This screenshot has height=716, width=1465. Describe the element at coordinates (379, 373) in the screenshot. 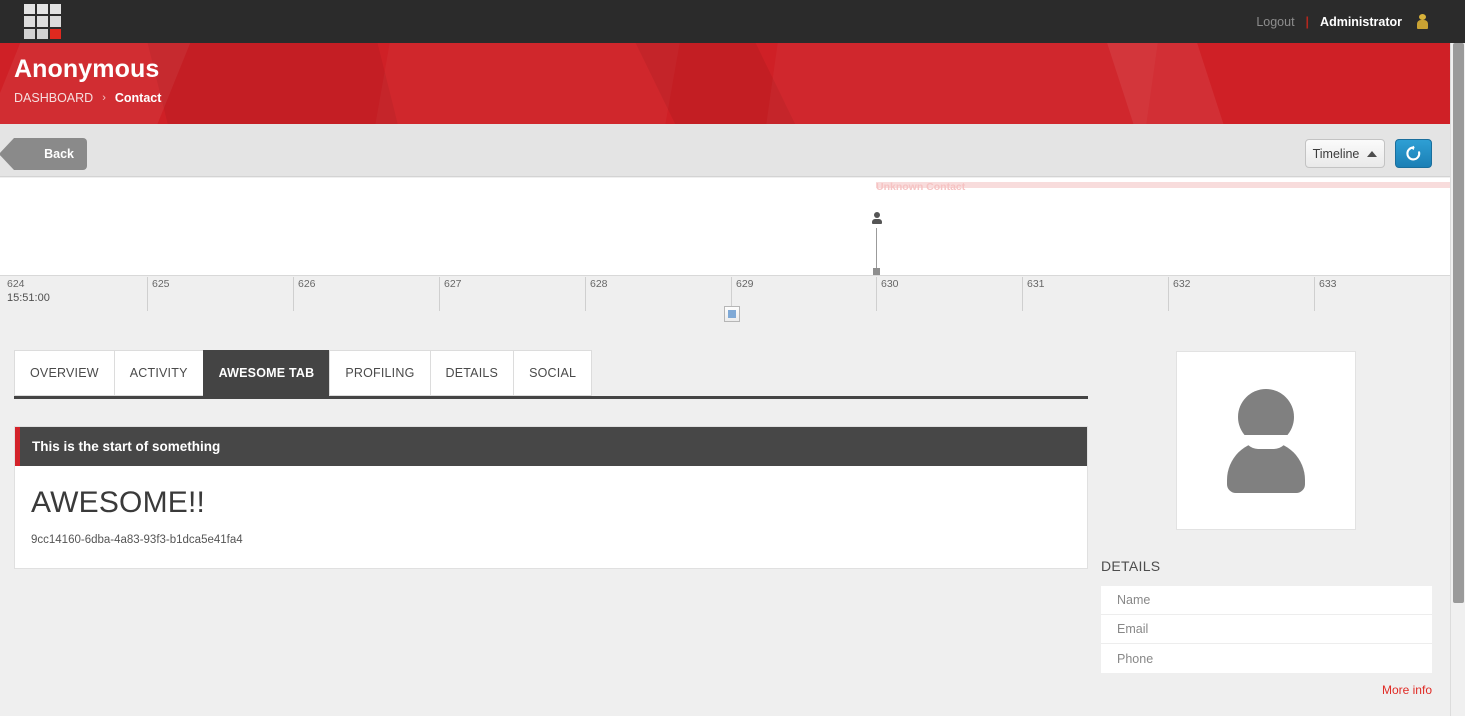

I see `tab-profiling: PROFILING` at that location.